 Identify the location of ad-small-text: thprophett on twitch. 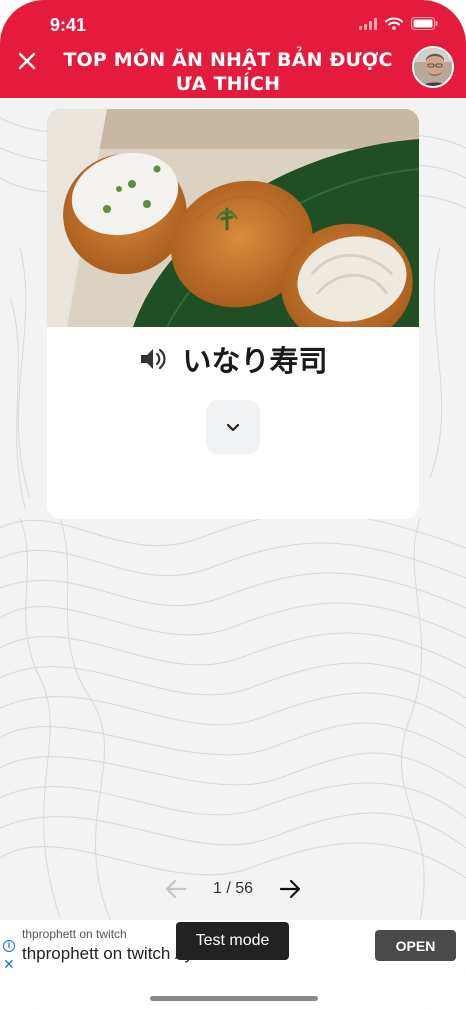
(74, 934).